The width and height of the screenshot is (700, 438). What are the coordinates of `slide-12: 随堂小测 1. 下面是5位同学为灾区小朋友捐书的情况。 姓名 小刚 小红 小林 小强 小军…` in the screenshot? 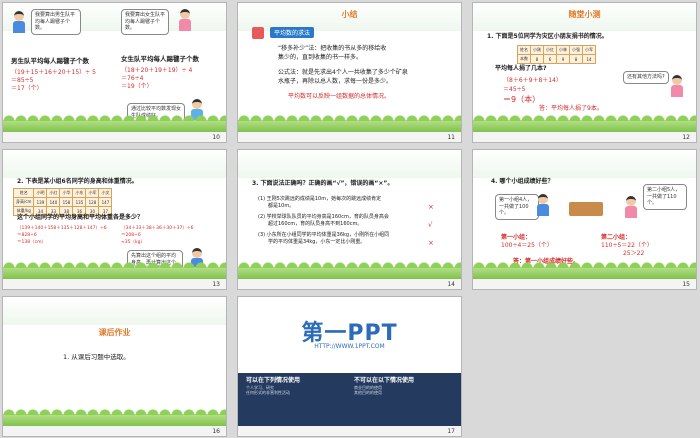 It's located at (584, 72).